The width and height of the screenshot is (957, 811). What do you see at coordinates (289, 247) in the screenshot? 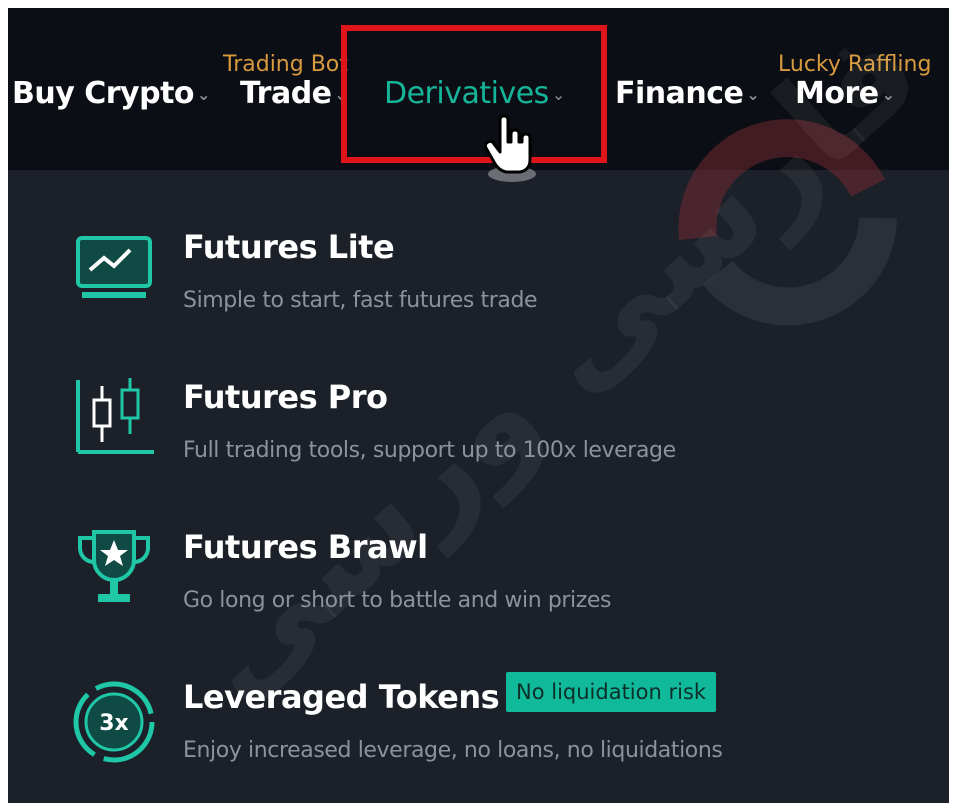
I see `menu-item-title: Futures Lite` at bounding box center [289, 247].